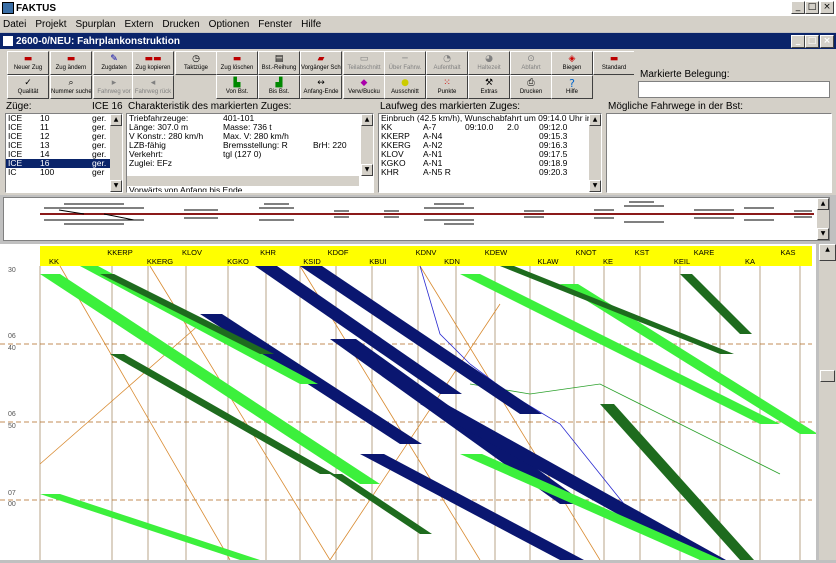 This screenshot has height=563, width=836. What do you see at coordinates (338, 252) in the screenshot?
I see `station-label-top: KDOF` at bounding box center [338, 252].